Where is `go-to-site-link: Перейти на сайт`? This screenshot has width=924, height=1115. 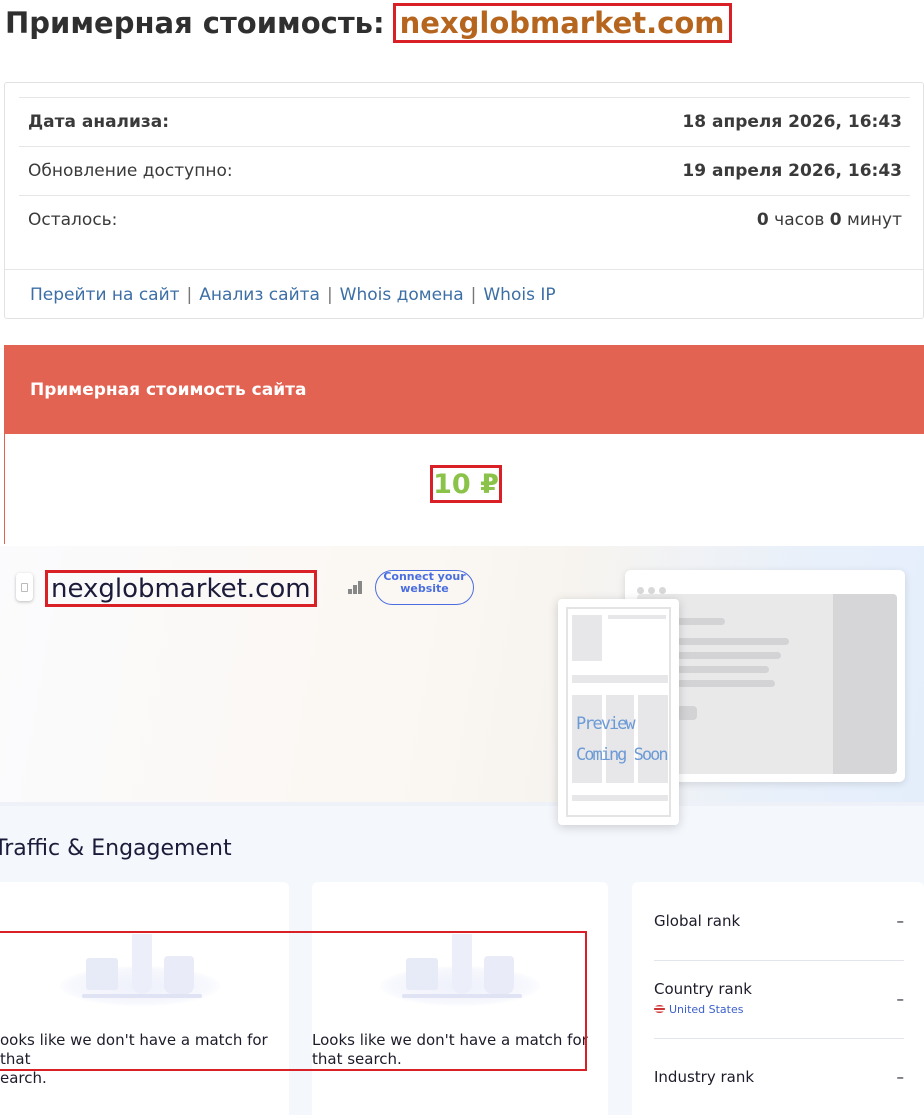
go-to-site-link: Перейти на сайт is located at coordinates (105, 295).